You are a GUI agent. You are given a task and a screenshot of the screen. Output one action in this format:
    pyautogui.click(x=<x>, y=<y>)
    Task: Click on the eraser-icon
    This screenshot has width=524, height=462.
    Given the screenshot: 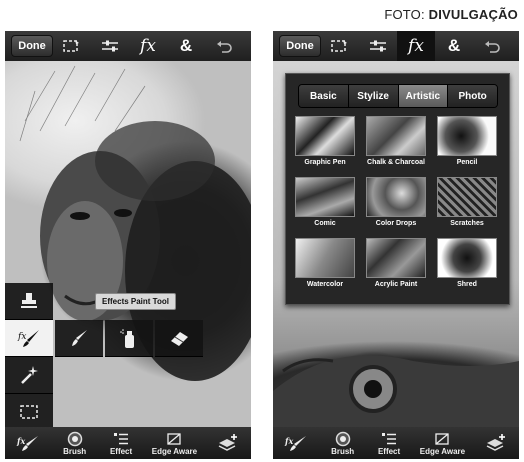 What is the action you would take?
    pyautogui.click(x=179, y=339)
    